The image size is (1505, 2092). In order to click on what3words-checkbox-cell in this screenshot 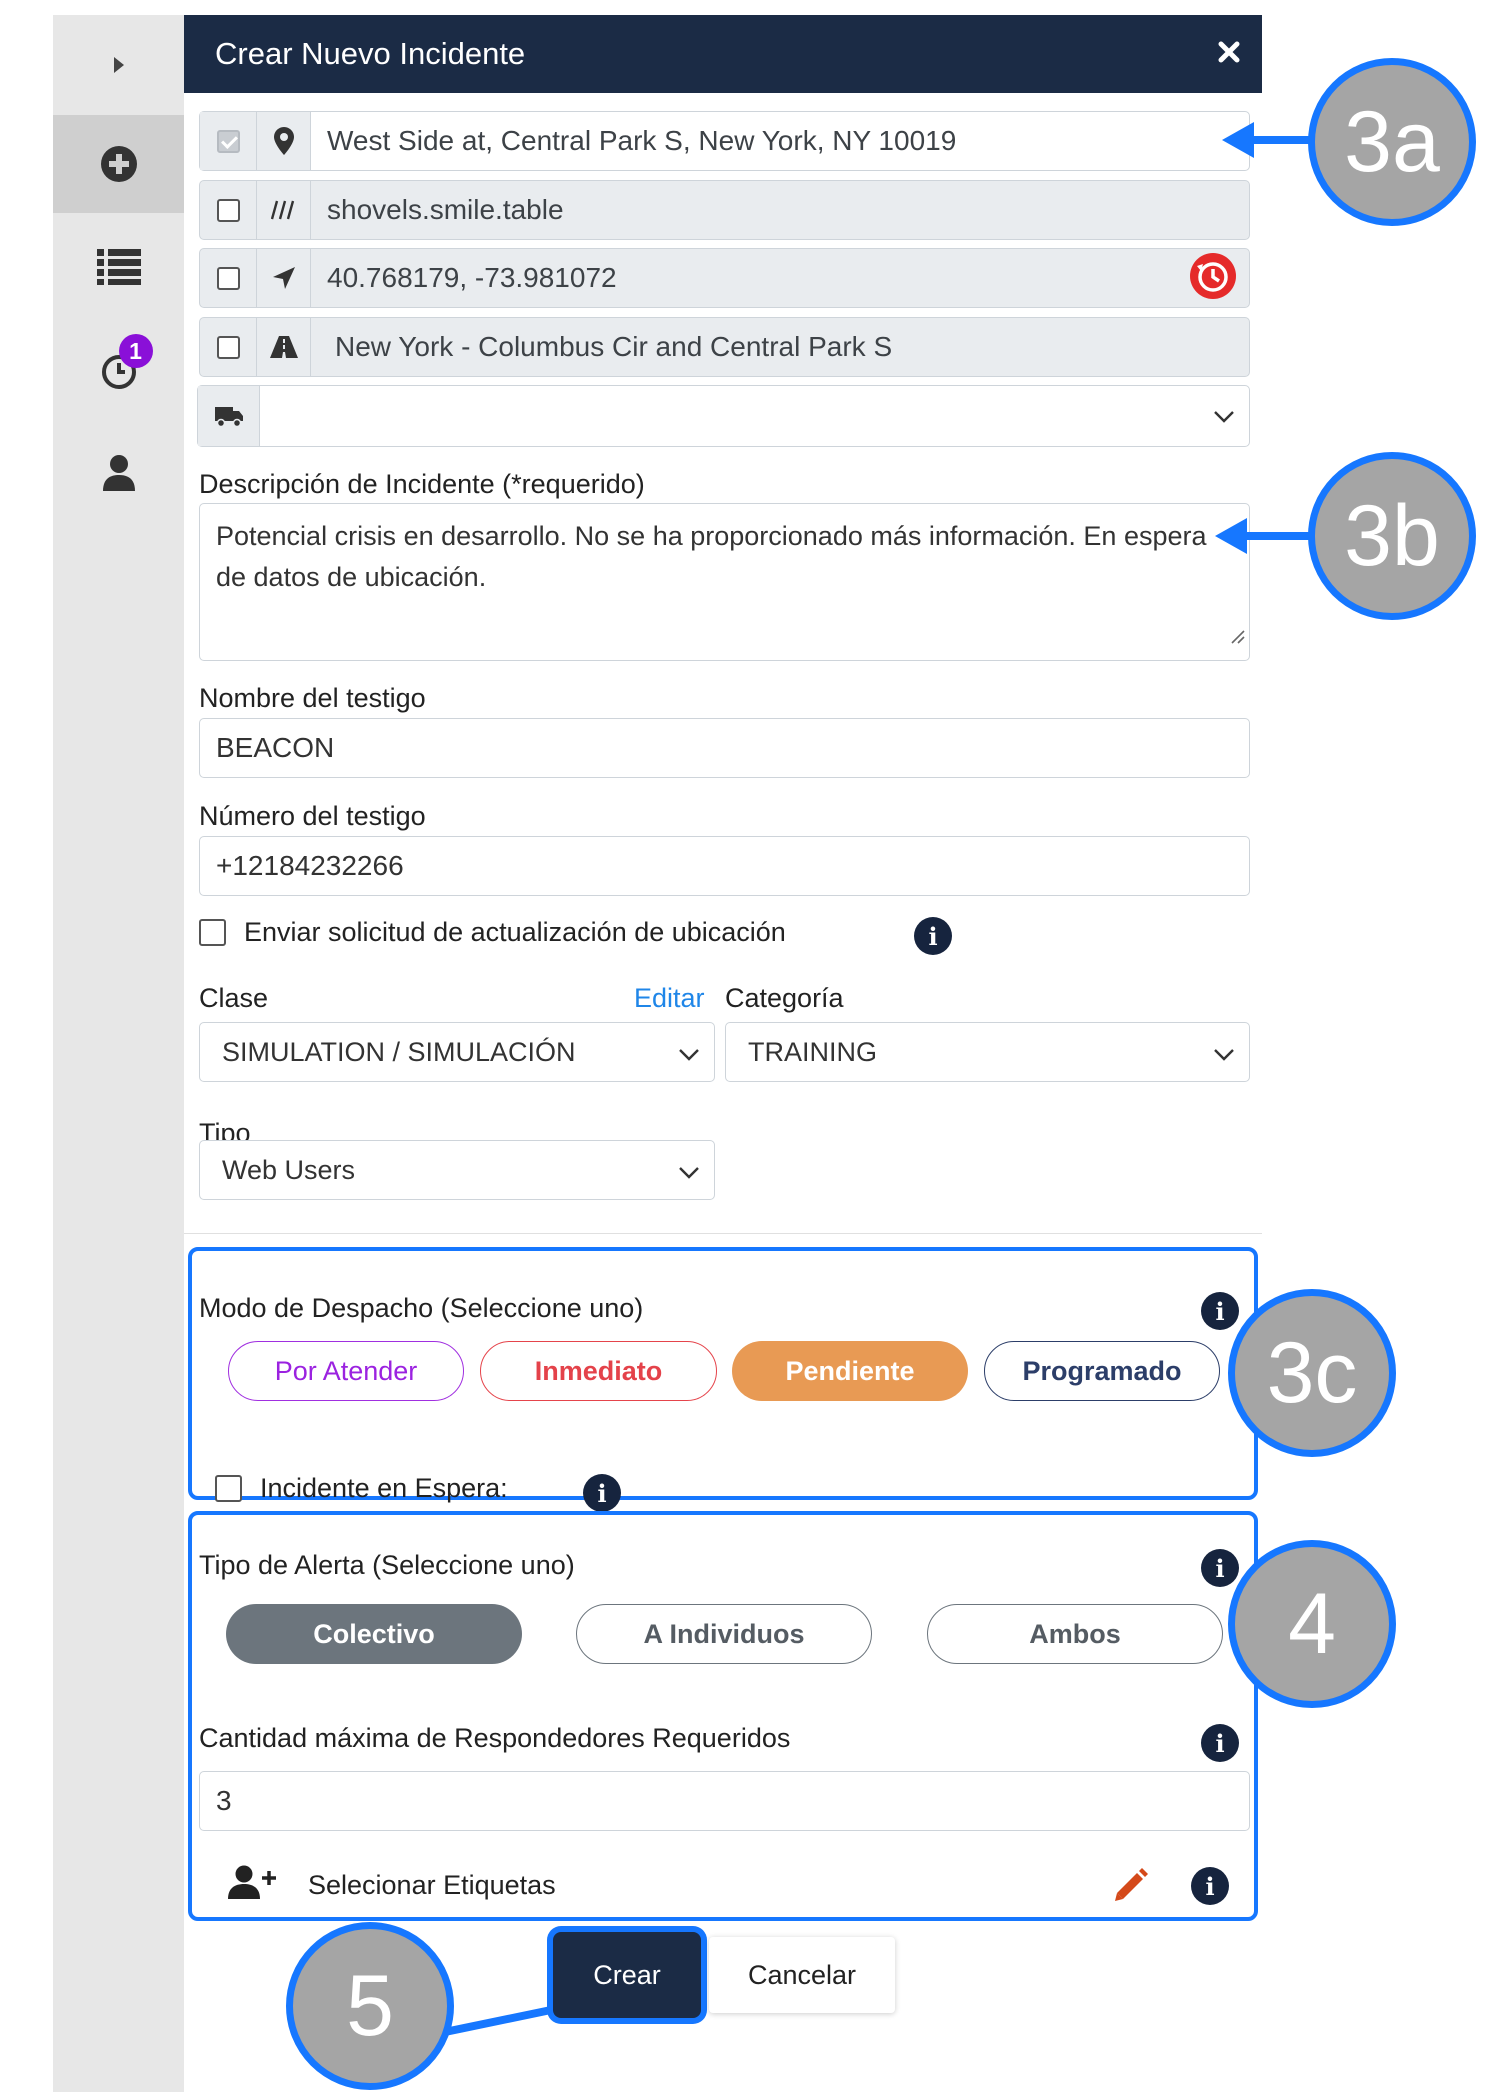, I will do `click(228, 210)`.